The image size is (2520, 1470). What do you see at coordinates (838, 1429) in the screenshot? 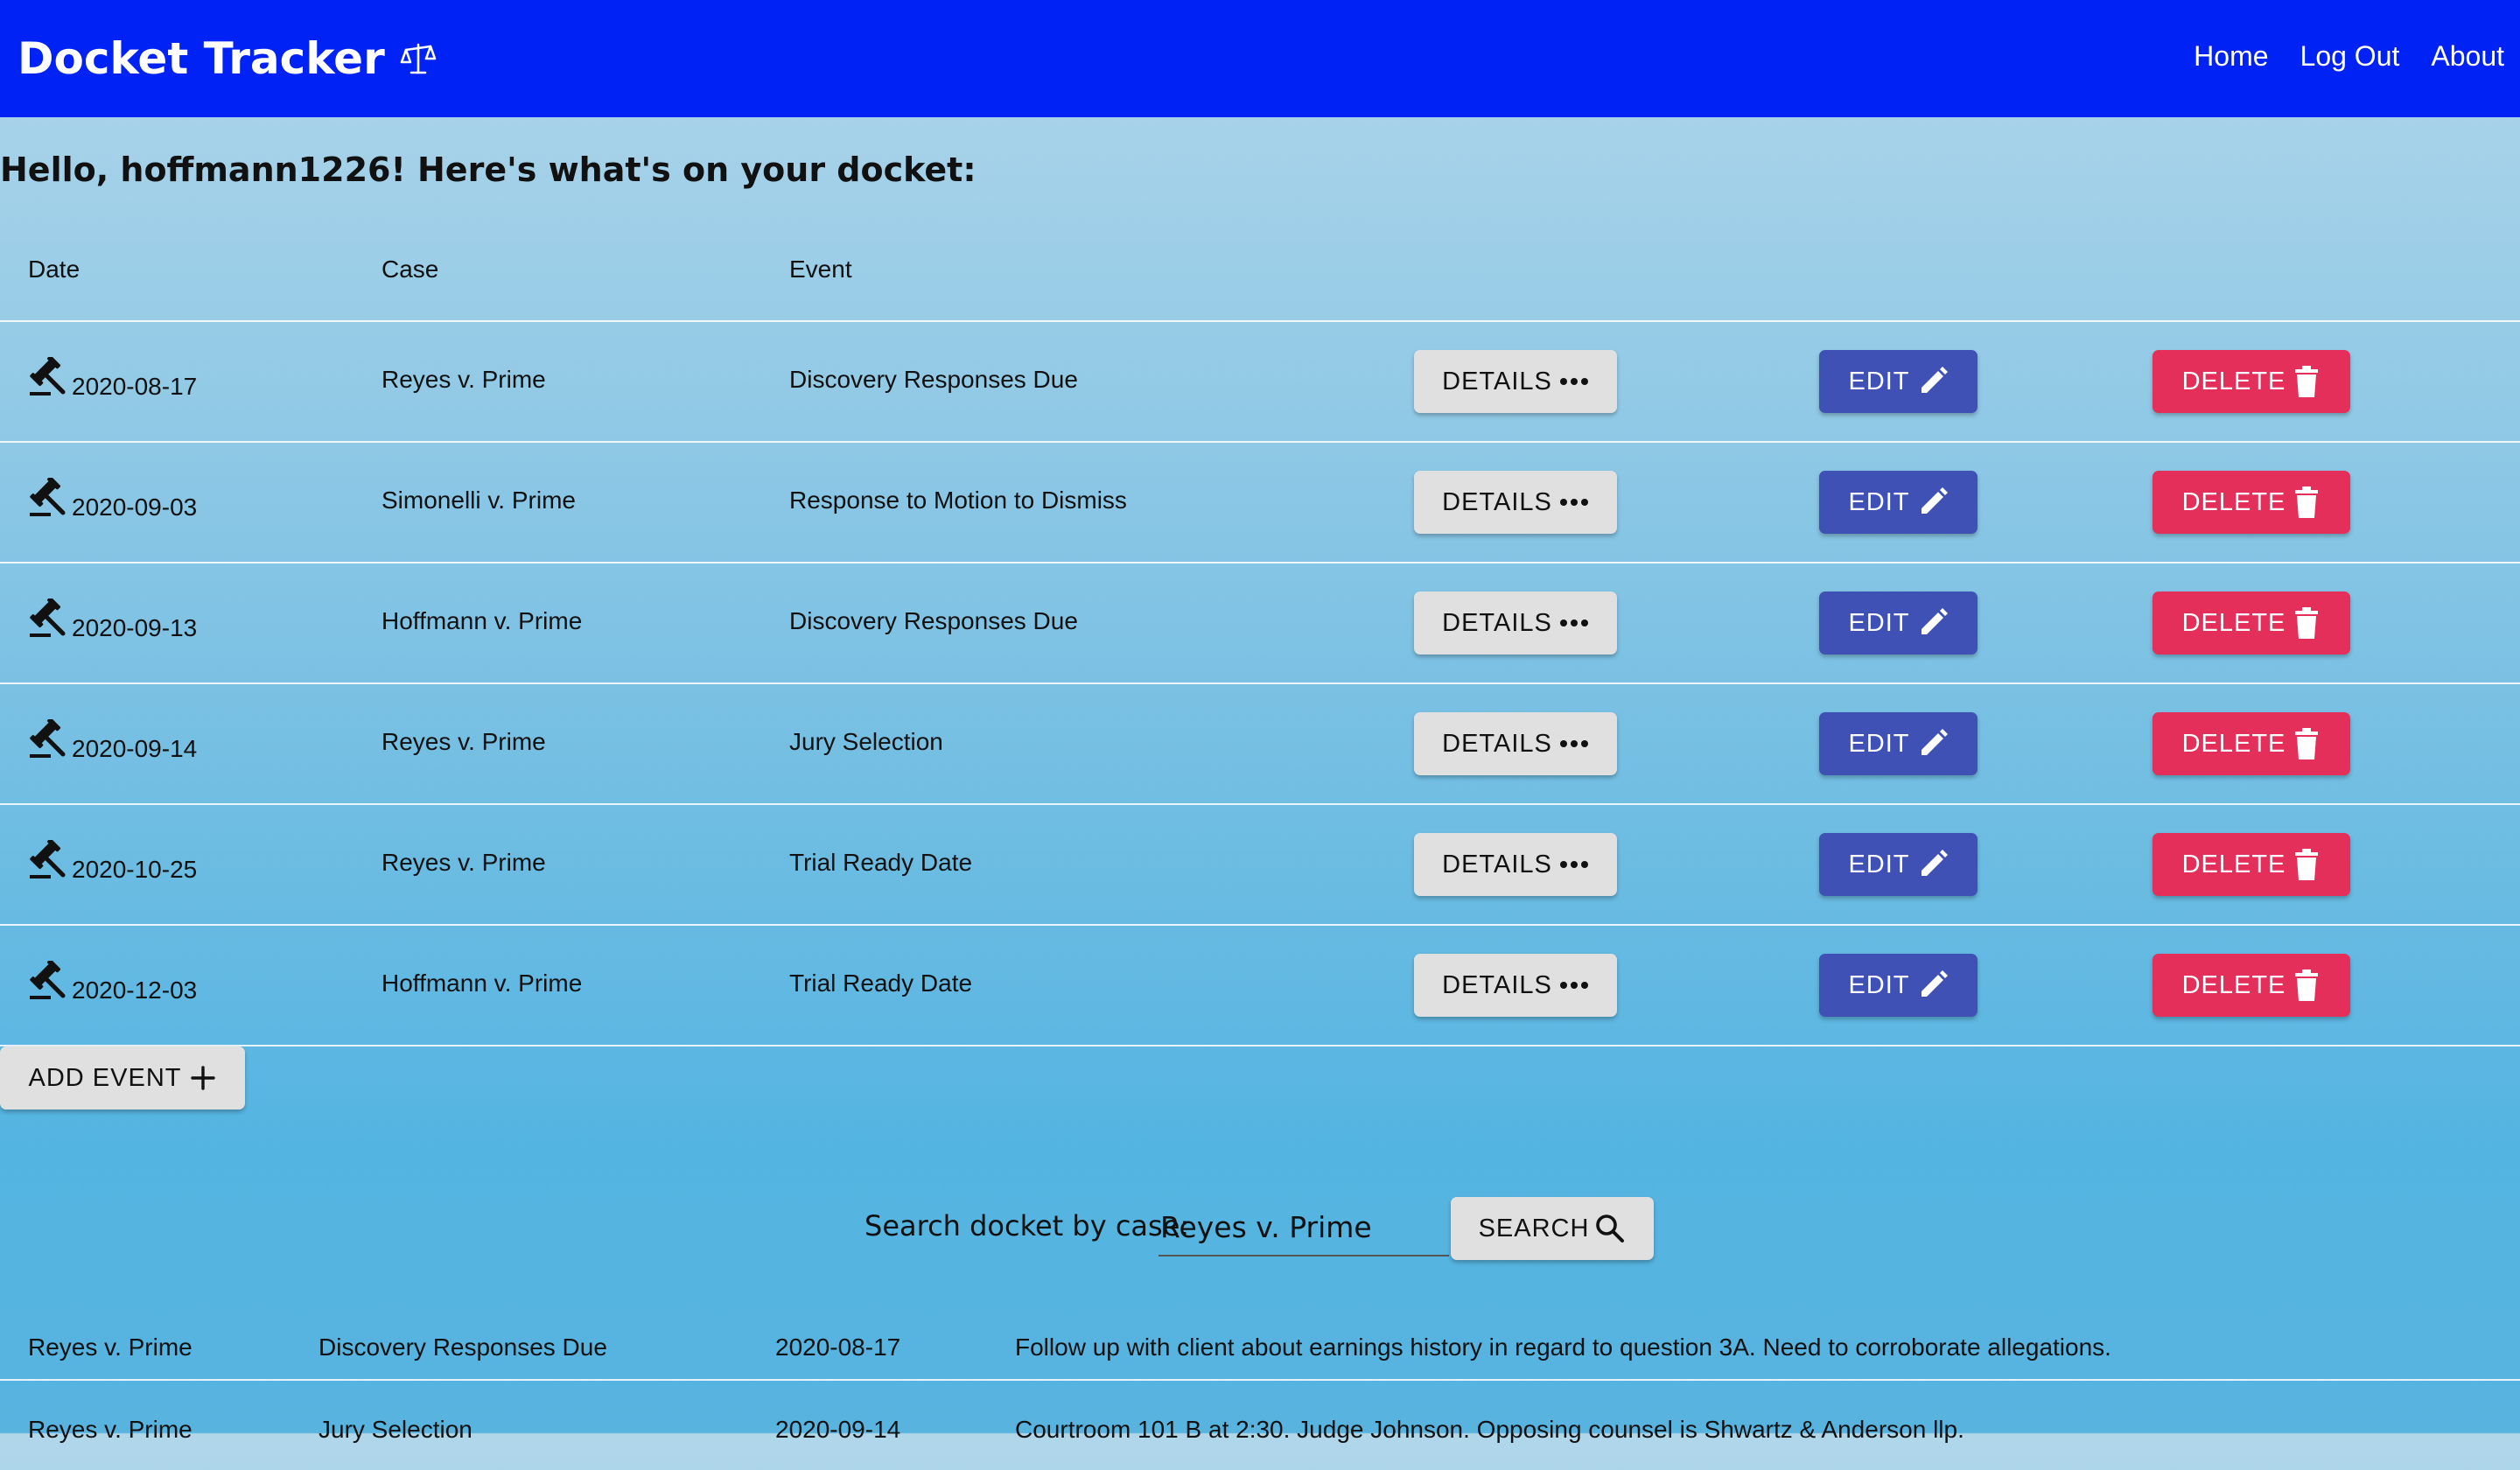
I see `result-date: 2020-09-14` at bounding box center [838, 1429].